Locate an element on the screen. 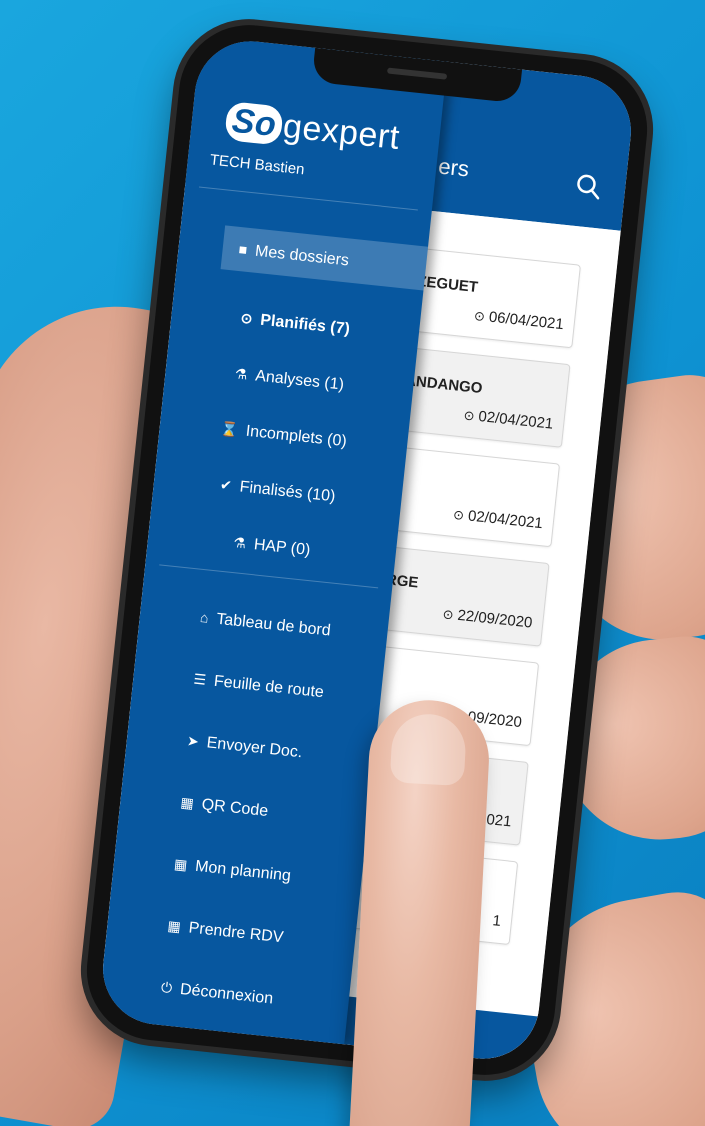  menu-item-mon-planning: ▦ Mon planning is located at coordinates (237, 870).